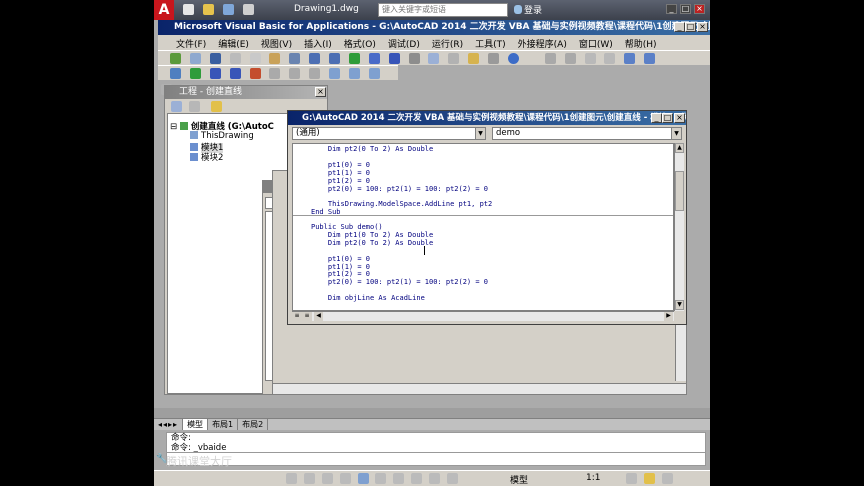 The image size is (864, 486). Describe the element at coordinates (354, 73) in the screenshot. I see `immediate-window-icon` at that location.